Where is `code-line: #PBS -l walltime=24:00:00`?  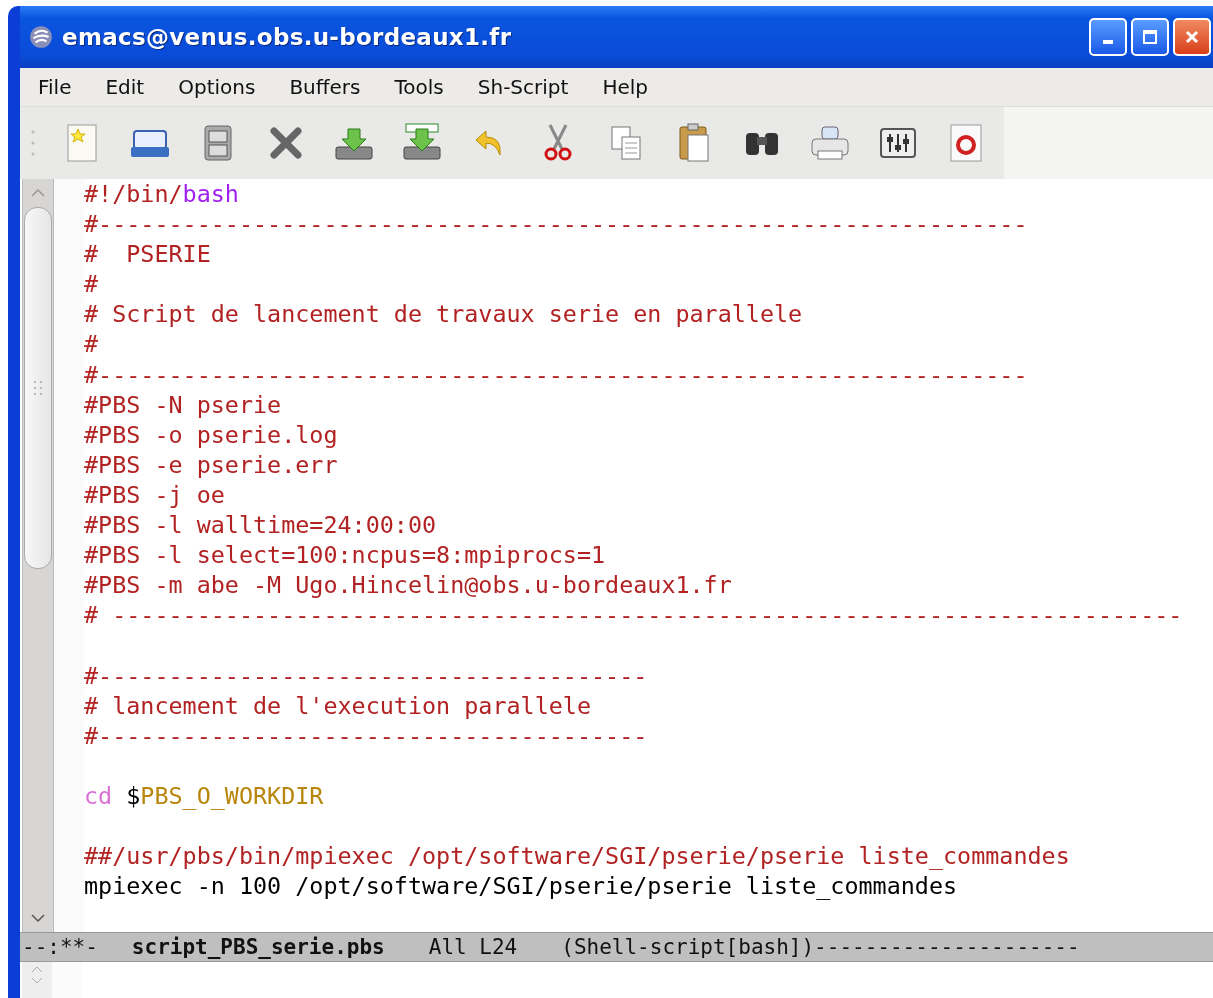 code-line: #PBS -l walltime=24:00:00 is located at coordinates (261, 526).